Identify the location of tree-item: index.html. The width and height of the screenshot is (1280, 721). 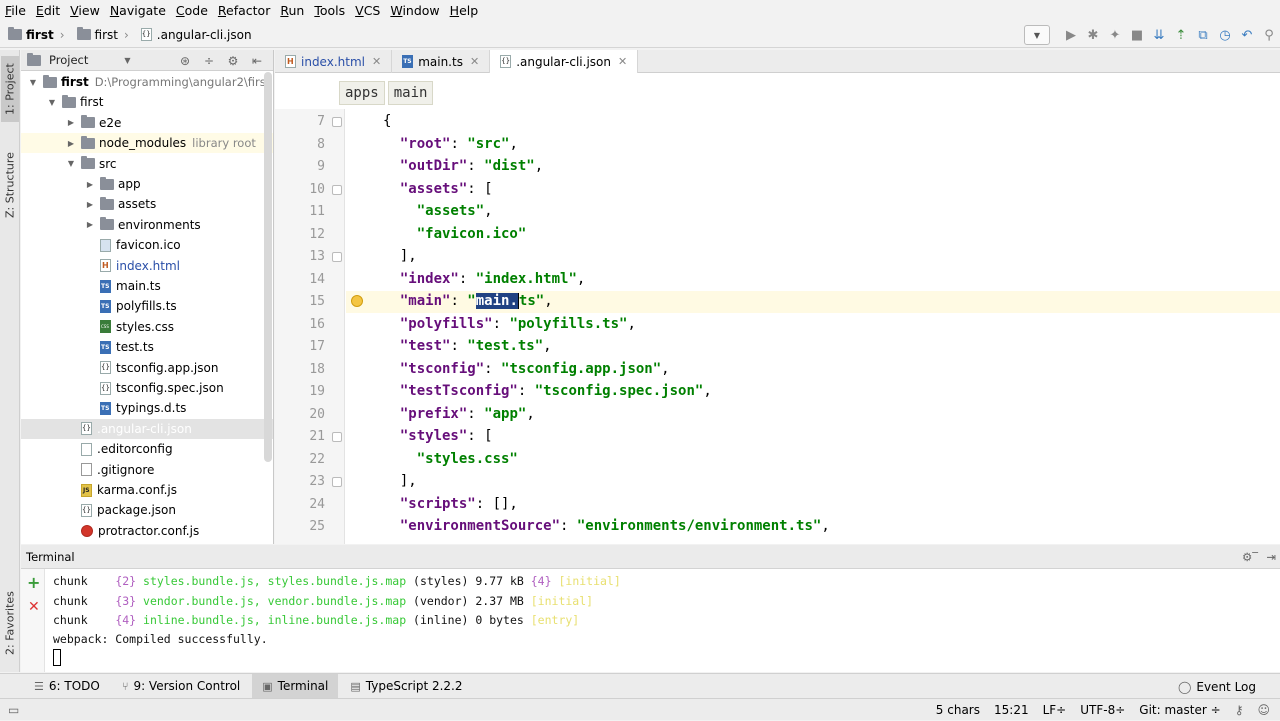
(147, 266).